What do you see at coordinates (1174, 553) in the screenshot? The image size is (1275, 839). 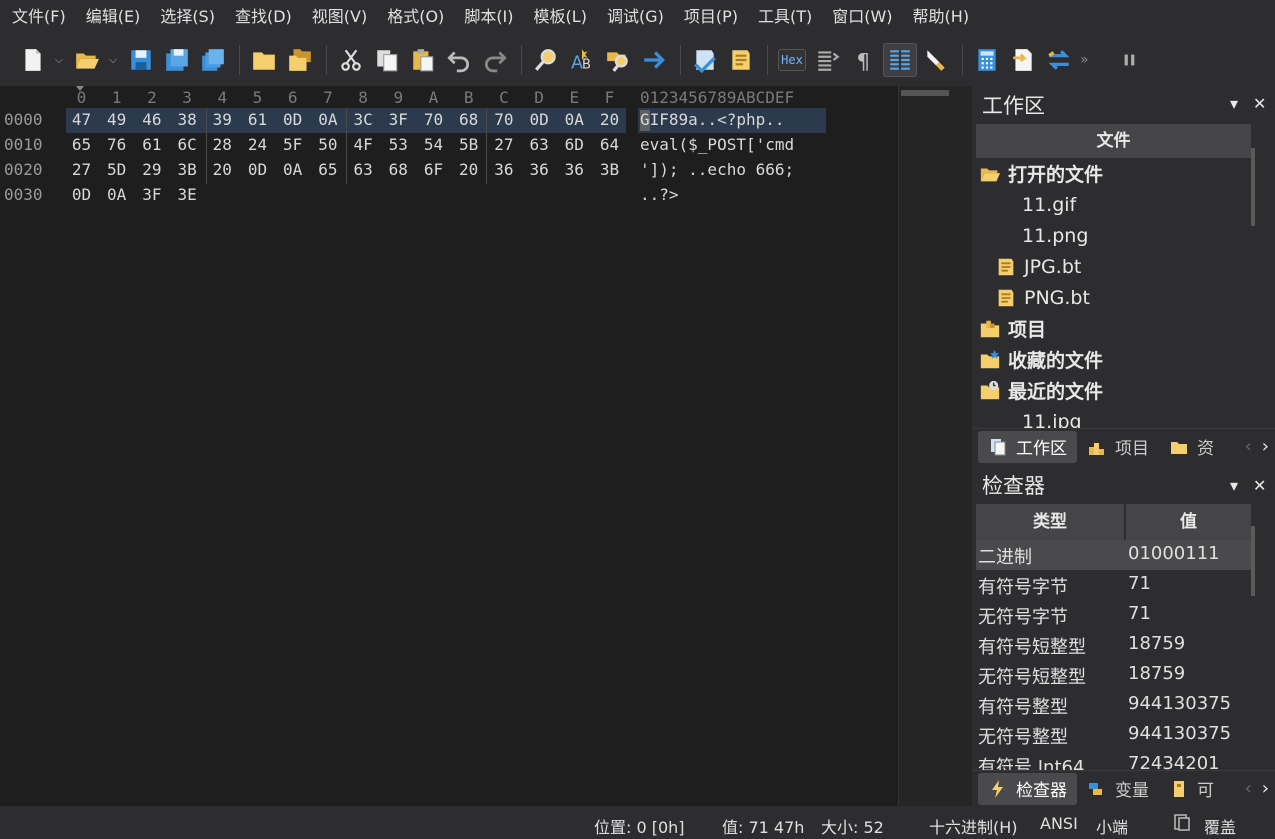 I see `inspector-value: 01000111` at bounding box center [1174, 553].